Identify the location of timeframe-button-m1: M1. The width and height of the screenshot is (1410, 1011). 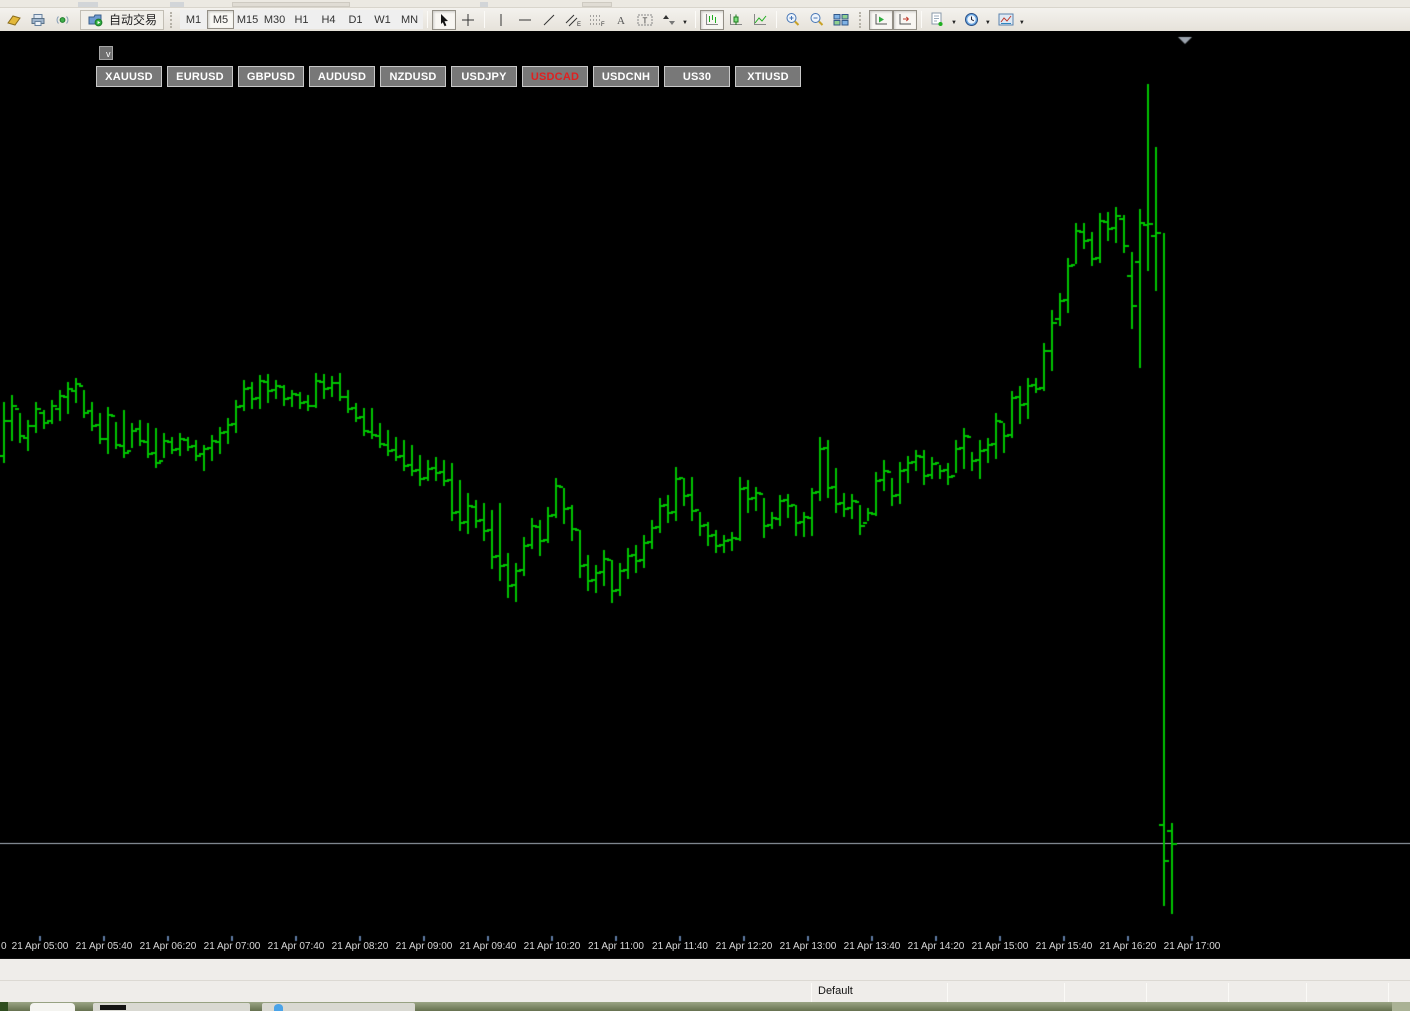
(194, 19).